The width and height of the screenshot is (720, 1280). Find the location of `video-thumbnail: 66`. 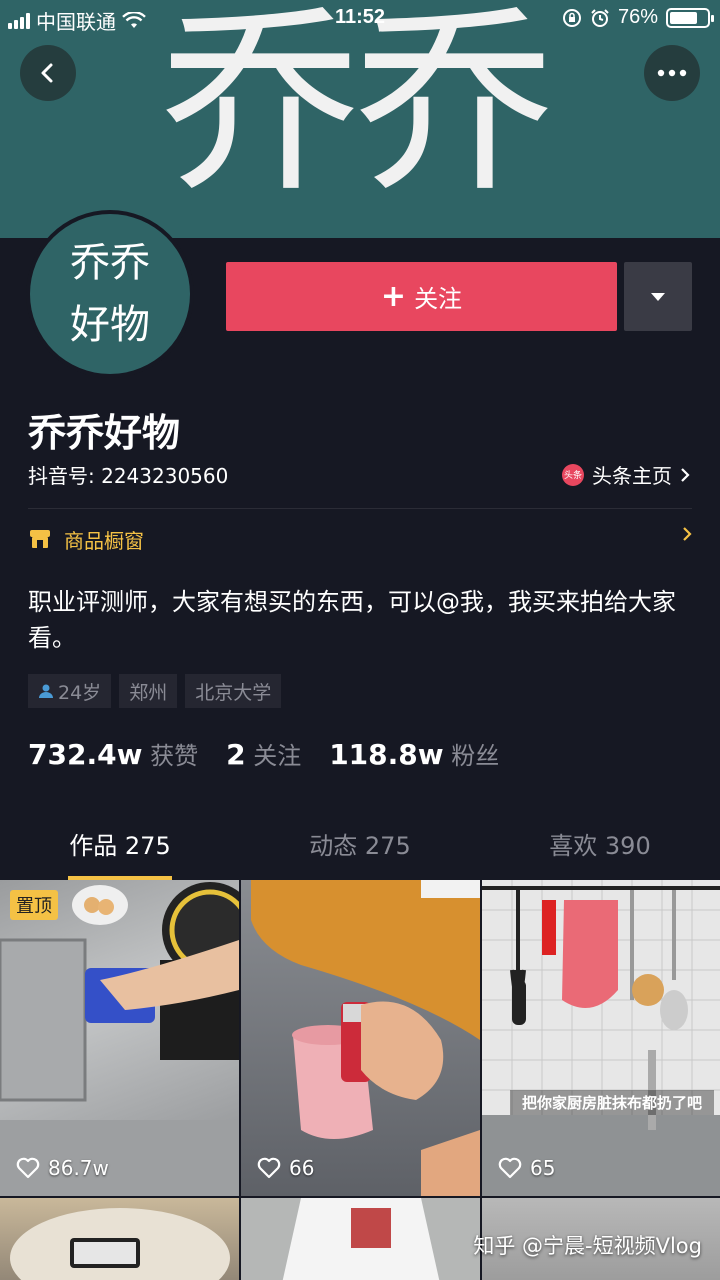

video-thumbnail: 66 is located at coordinates (360, 1038).